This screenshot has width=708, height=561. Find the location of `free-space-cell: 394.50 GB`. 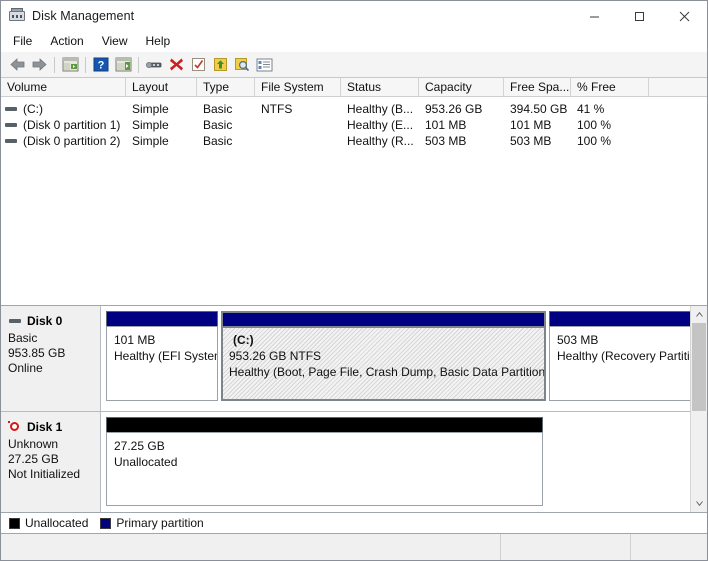

free-space-cell: 394.50 GB is located at coordinates (539, 109).